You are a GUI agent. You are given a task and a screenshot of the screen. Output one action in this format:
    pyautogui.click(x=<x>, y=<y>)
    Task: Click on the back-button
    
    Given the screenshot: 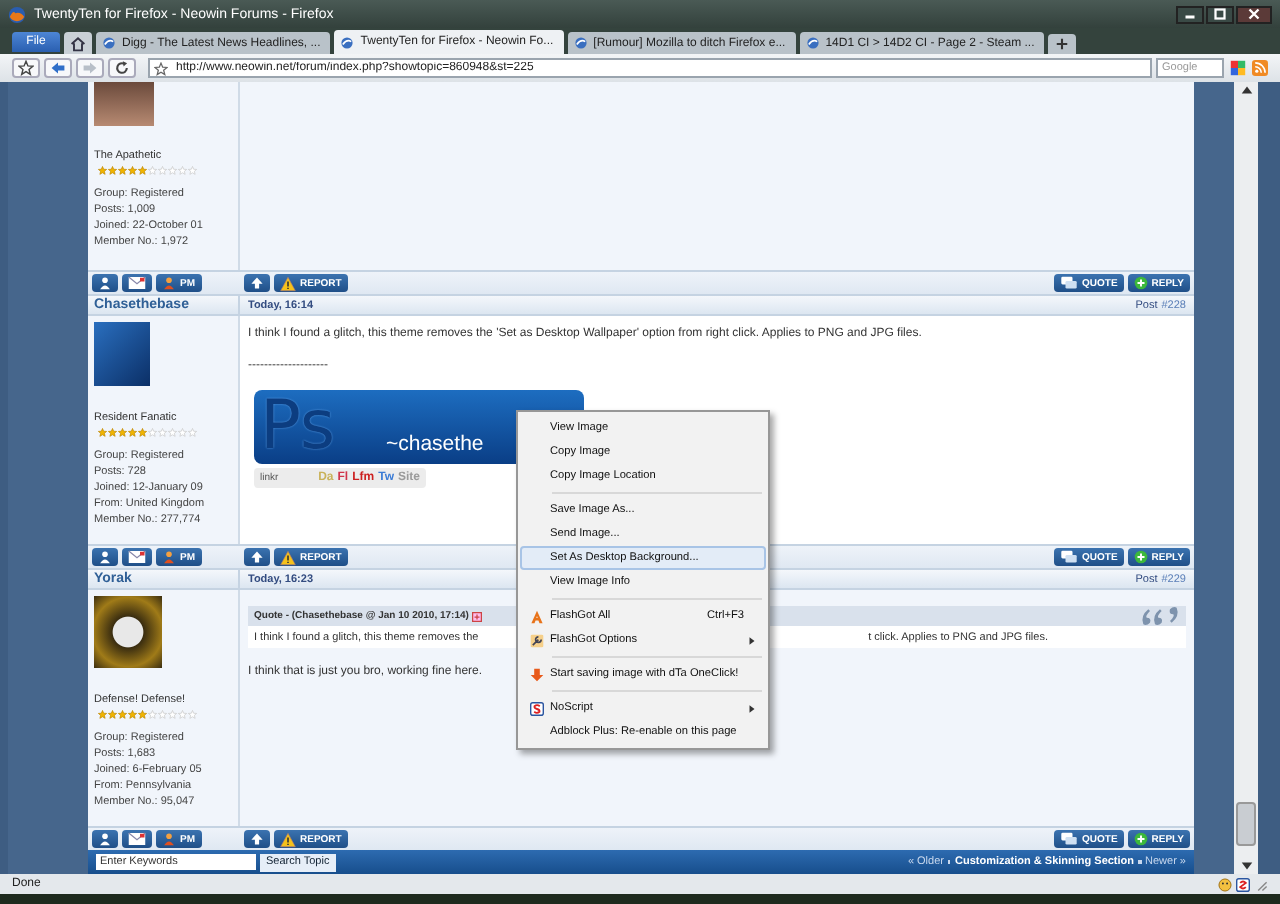 What is the action you would take?
    pyautogui.click(x=58, y=68)
    